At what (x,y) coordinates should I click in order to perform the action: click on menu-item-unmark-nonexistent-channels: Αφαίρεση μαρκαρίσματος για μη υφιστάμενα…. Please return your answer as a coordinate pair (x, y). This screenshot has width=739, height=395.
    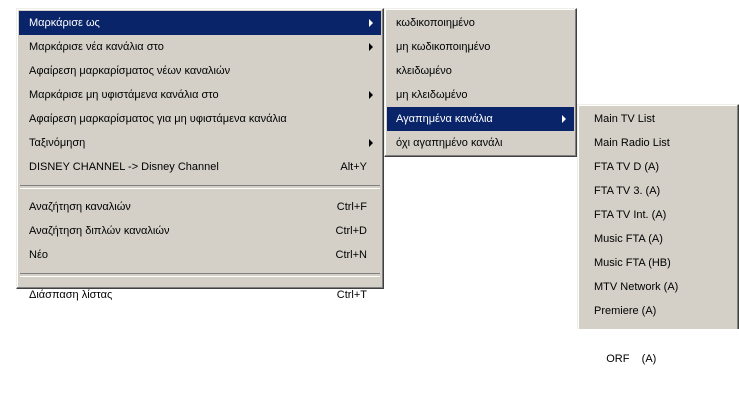
    Looking at the image, I should click on (200, 119).